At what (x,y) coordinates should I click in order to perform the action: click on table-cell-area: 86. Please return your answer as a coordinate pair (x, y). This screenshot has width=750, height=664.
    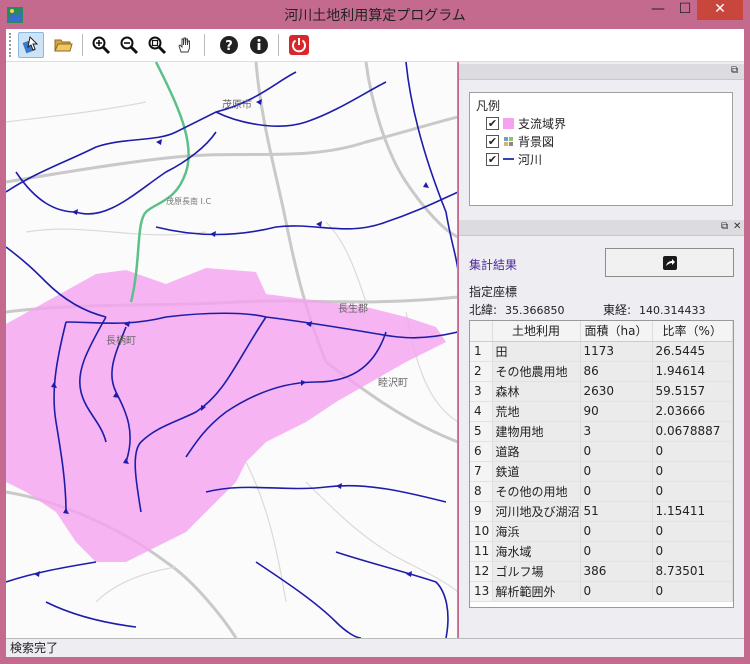
    Looking at the image, I should click on (616, 371).